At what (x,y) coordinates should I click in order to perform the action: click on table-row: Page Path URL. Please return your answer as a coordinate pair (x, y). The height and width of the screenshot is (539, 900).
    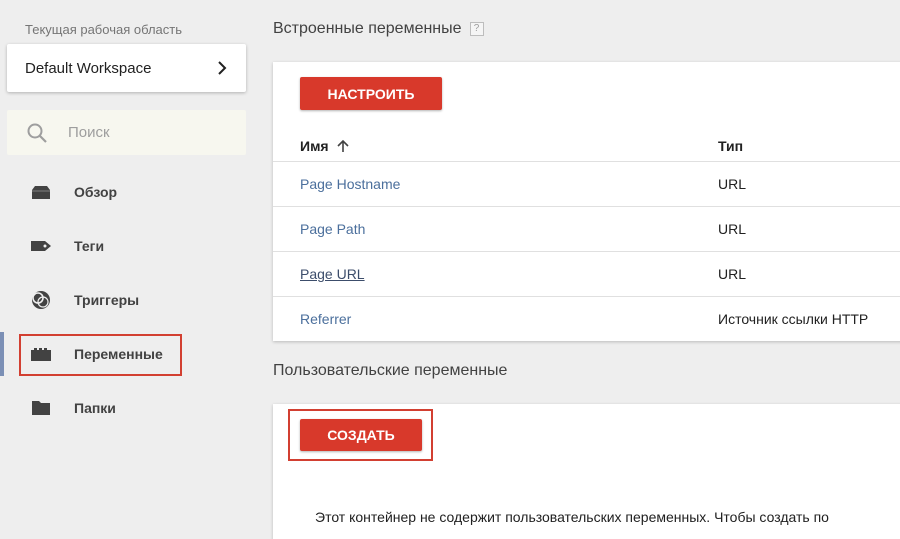
    Looking at the image, I should click on (586, 228).